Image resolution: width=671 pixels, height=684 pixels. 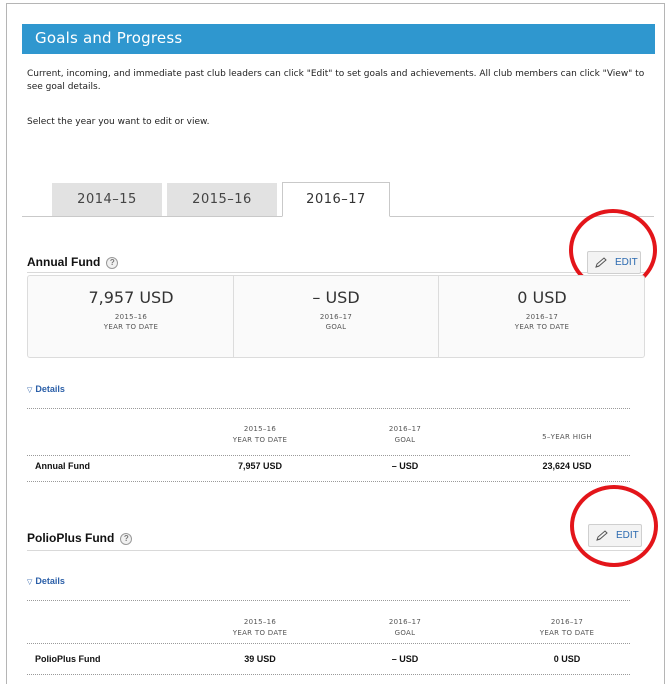 What do you see at coordinates (614, 526) in the screenshot?
I see `highlight-circle` at bounding box center [614, 526].